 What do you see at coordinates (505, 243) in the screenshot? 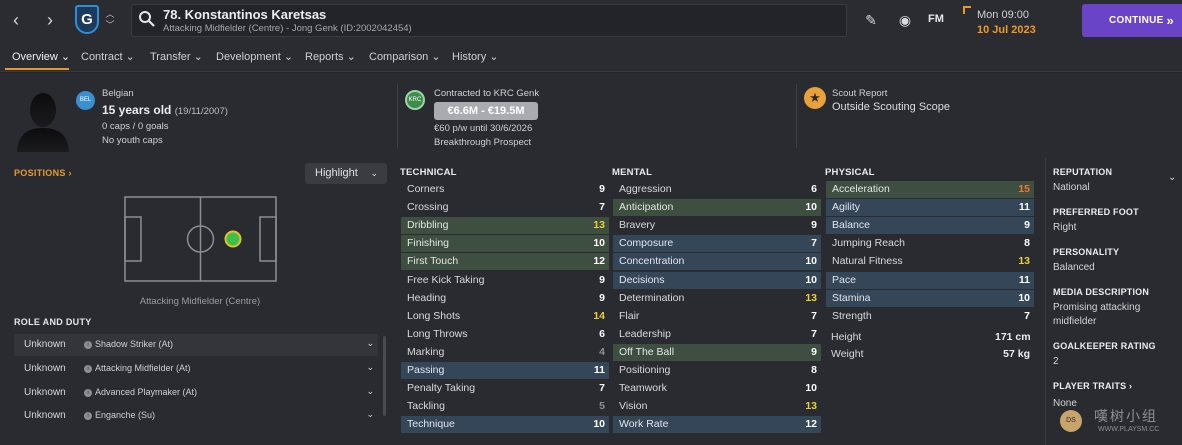
I see `attribute-row-finishing: Finishing 10` at bounding box center [505, 243].